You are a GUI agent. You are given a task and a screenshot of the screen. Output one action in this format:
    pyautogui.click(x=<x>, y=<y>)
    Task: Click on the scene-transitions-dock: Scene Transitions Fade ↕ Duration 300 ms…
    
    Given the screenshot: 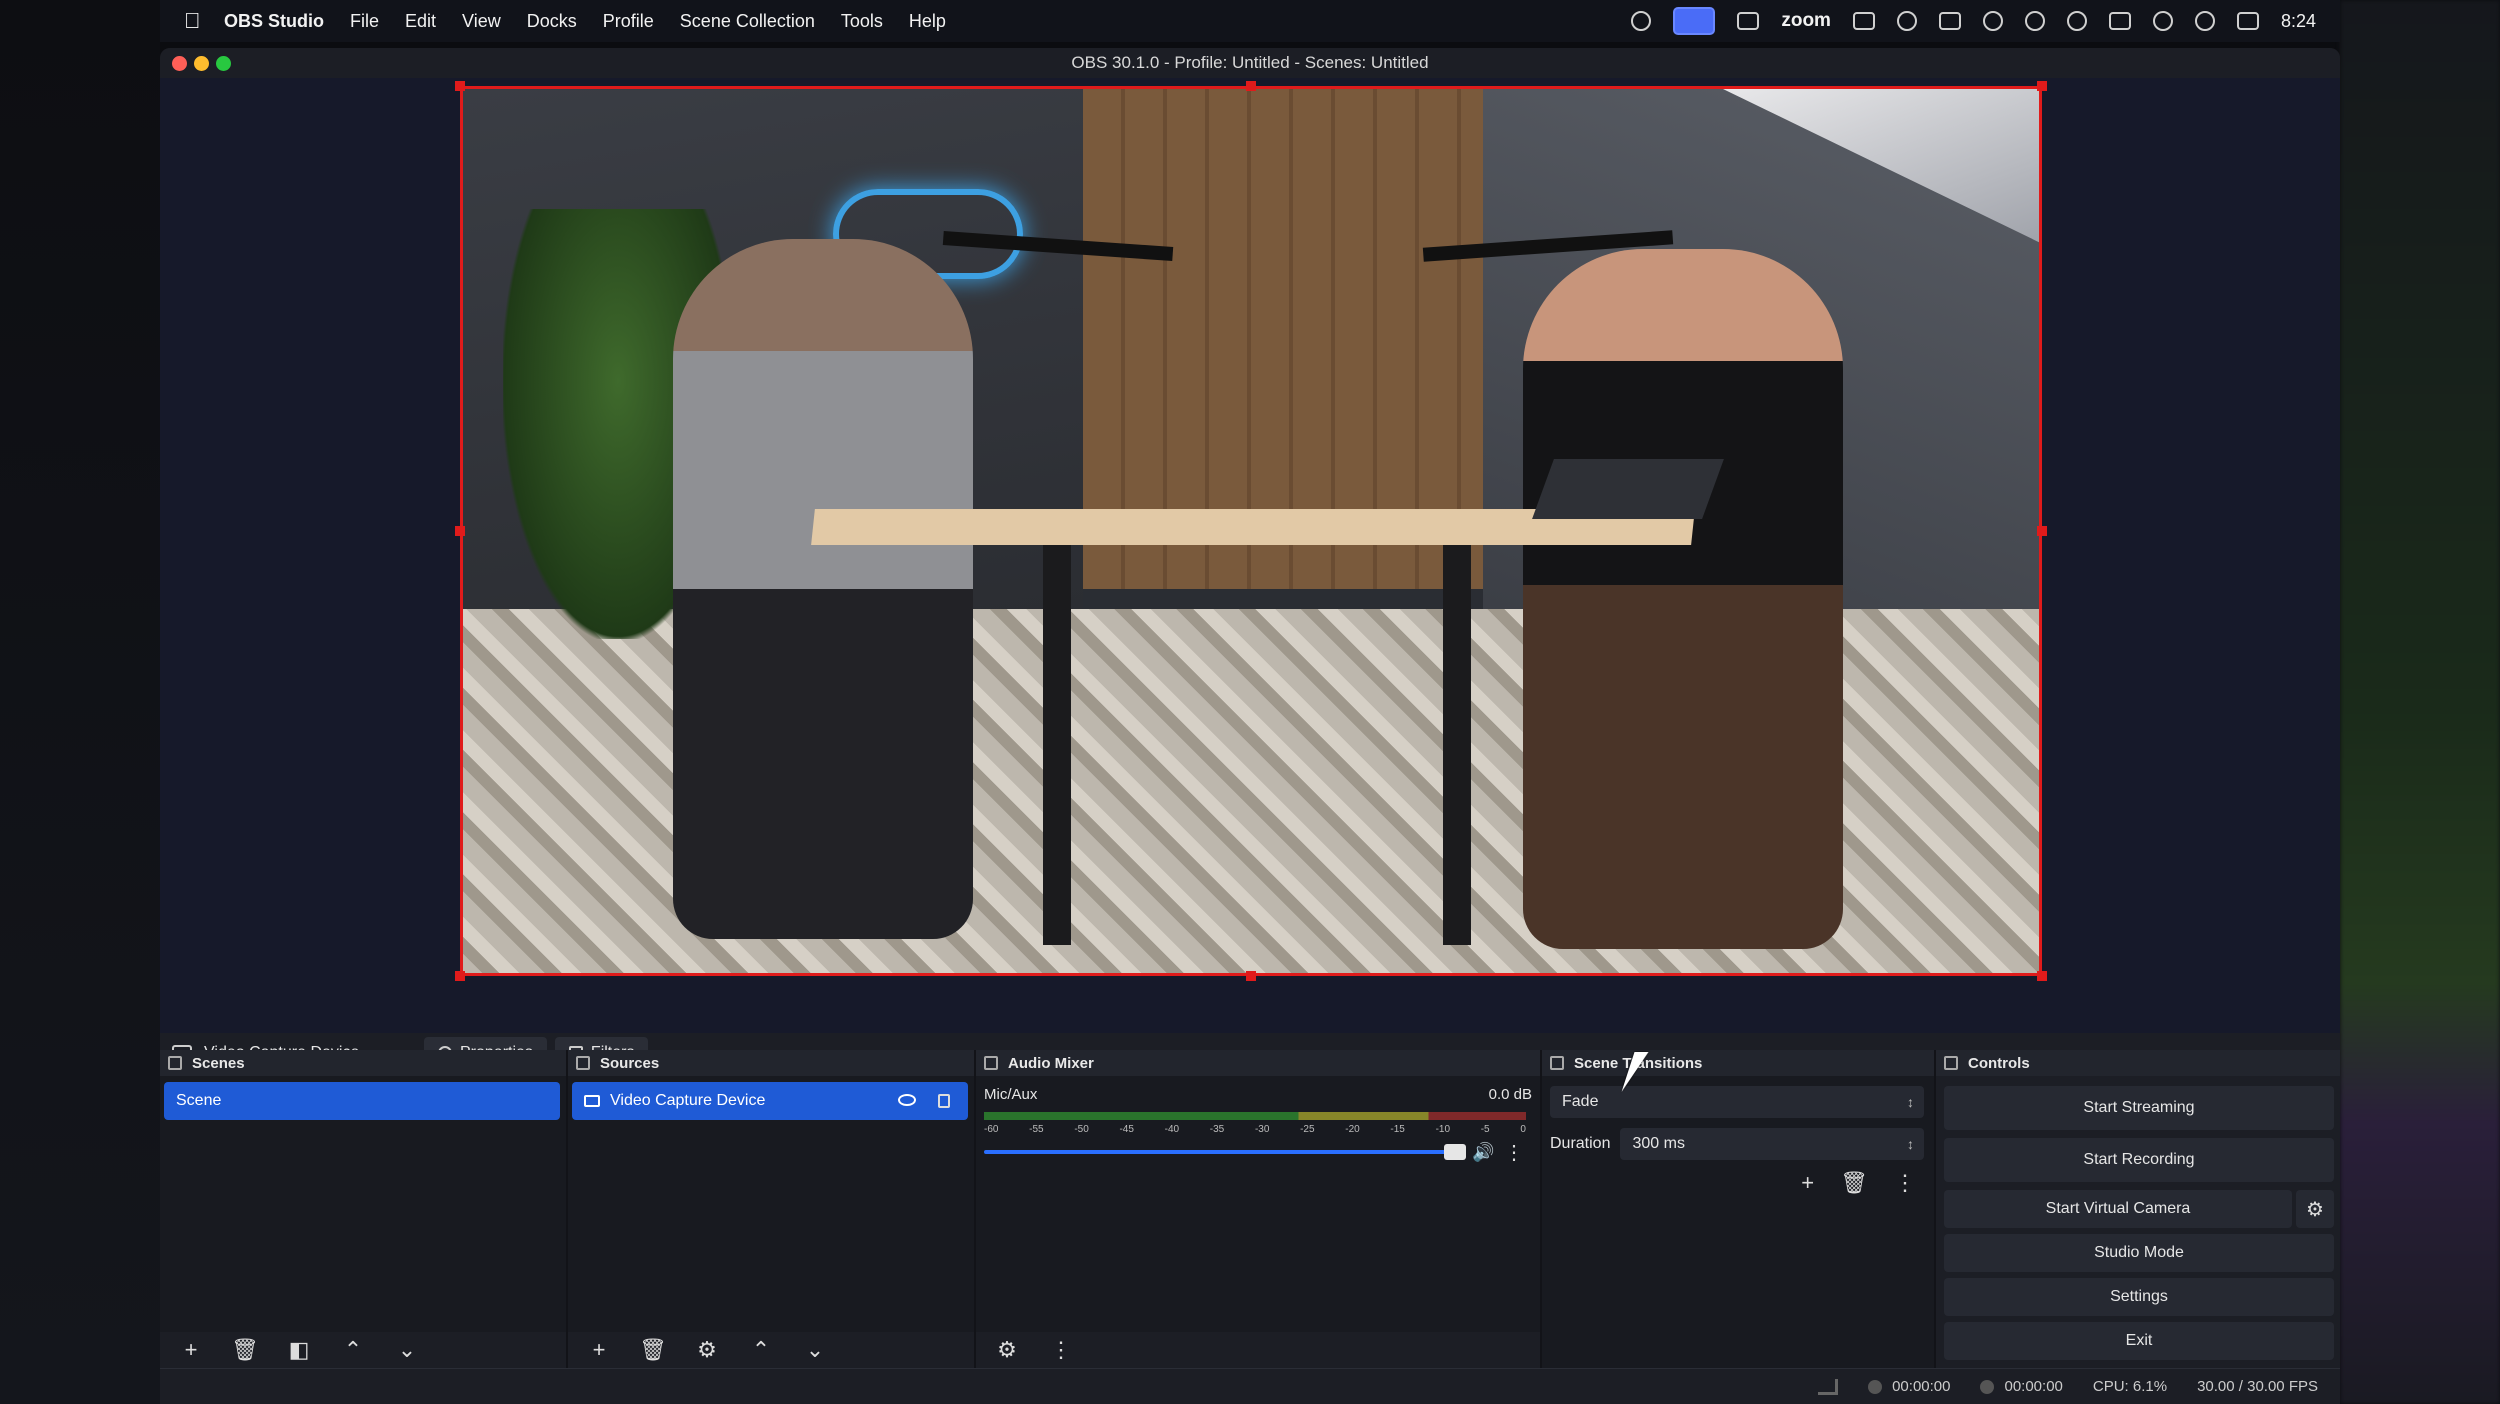 What is the action you would take?
    pyautogui.click(x=1739, y=1209)
    